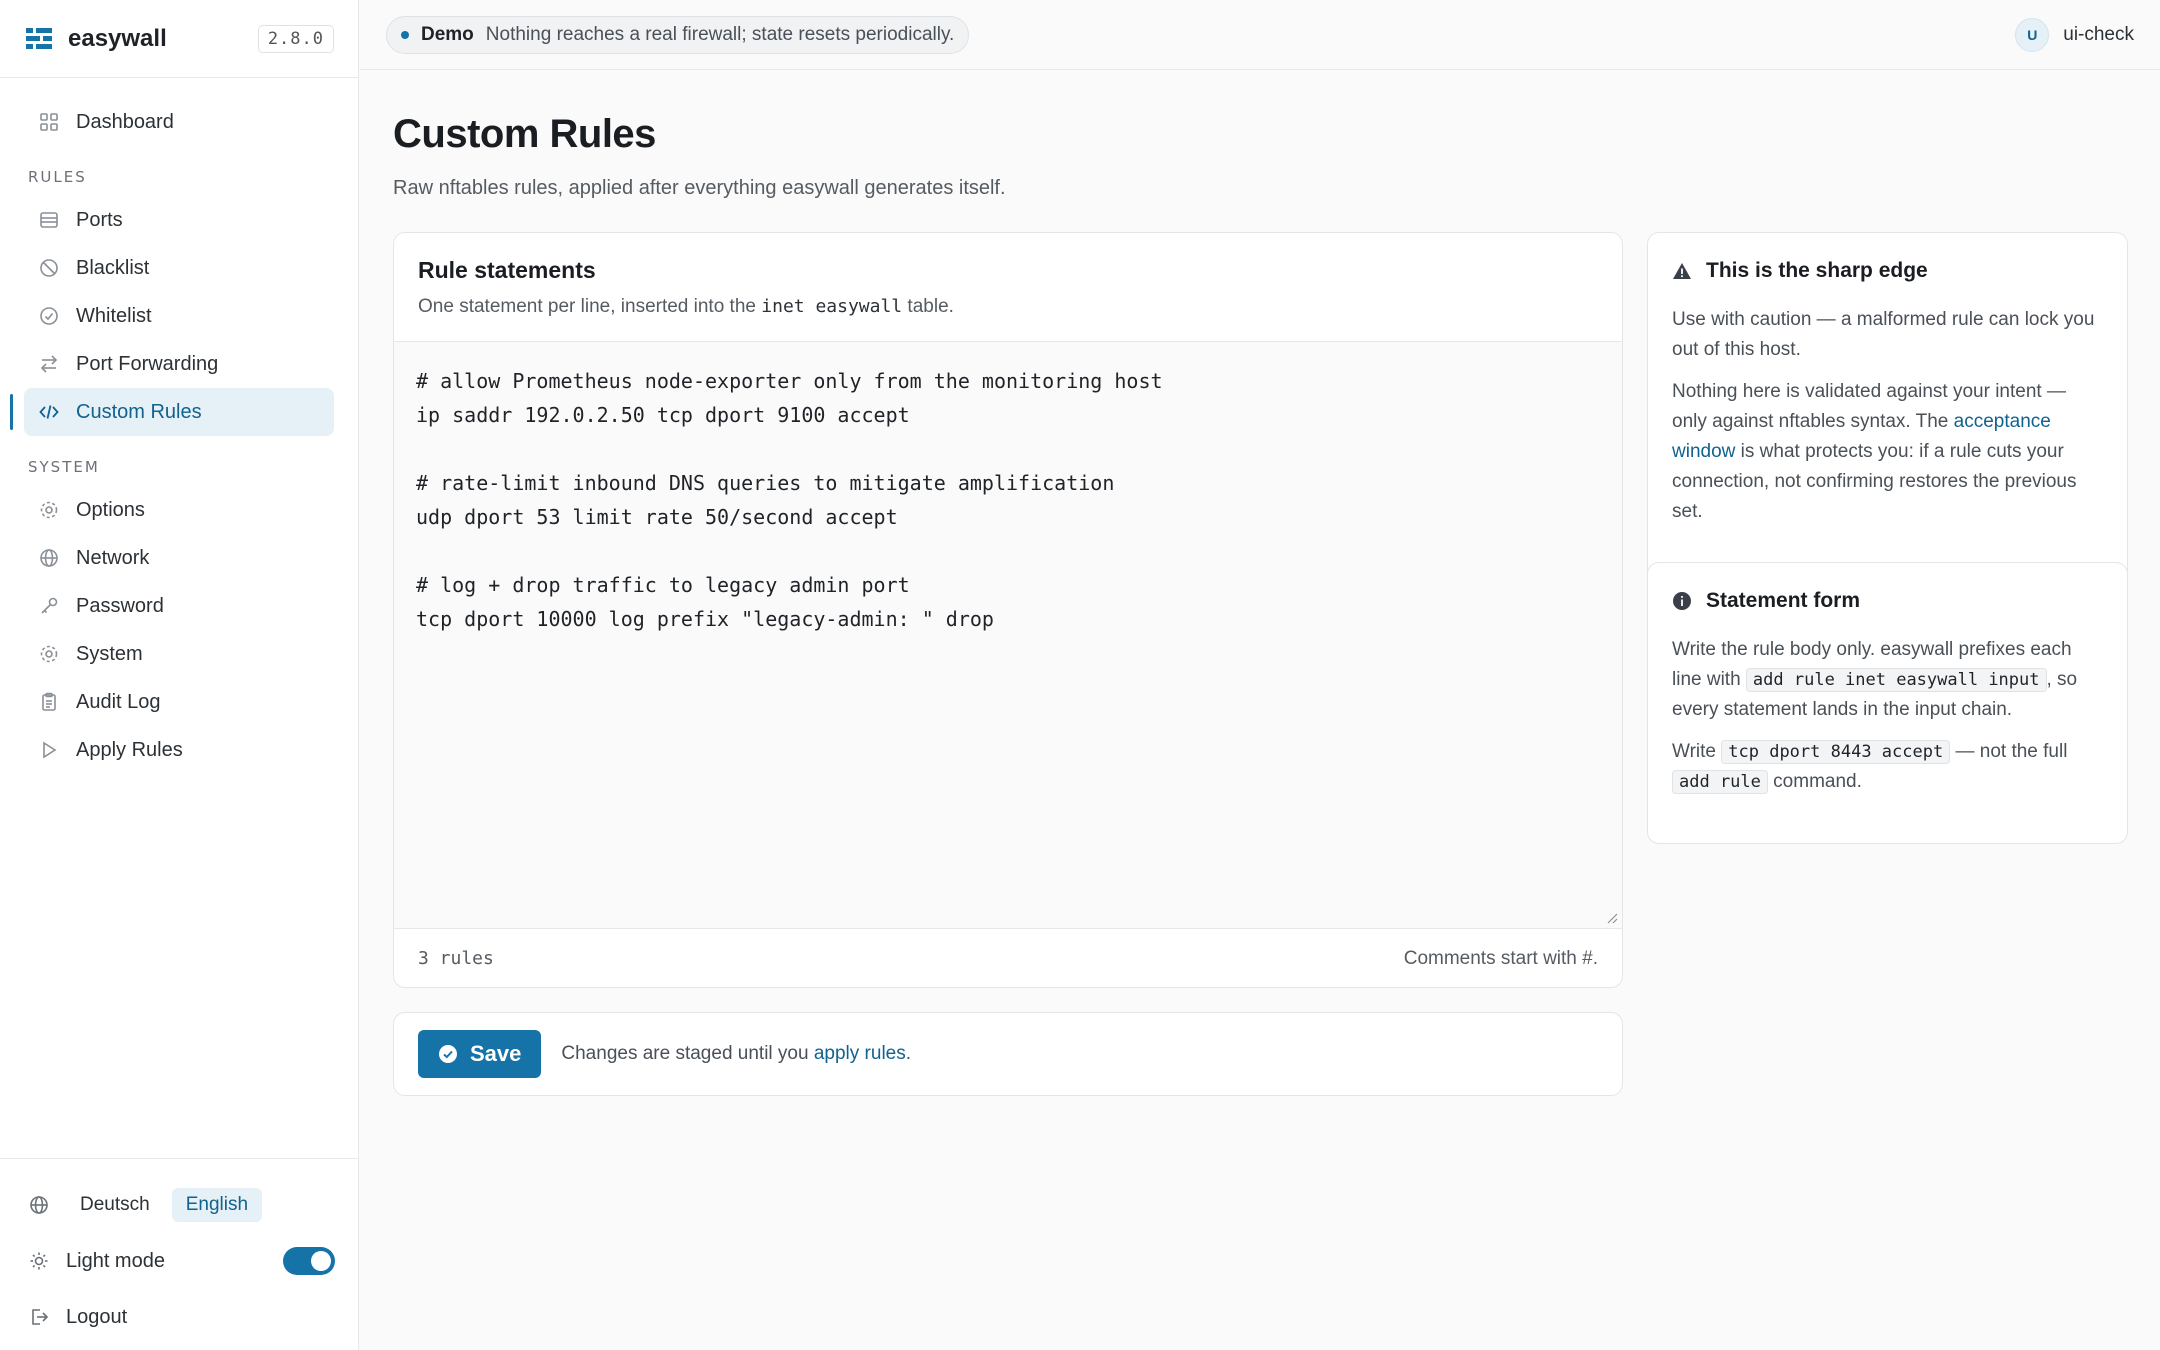 This screenshot has height=1350, width=2160. I want to click on nav-label: Blacklist, so click(113, 267).